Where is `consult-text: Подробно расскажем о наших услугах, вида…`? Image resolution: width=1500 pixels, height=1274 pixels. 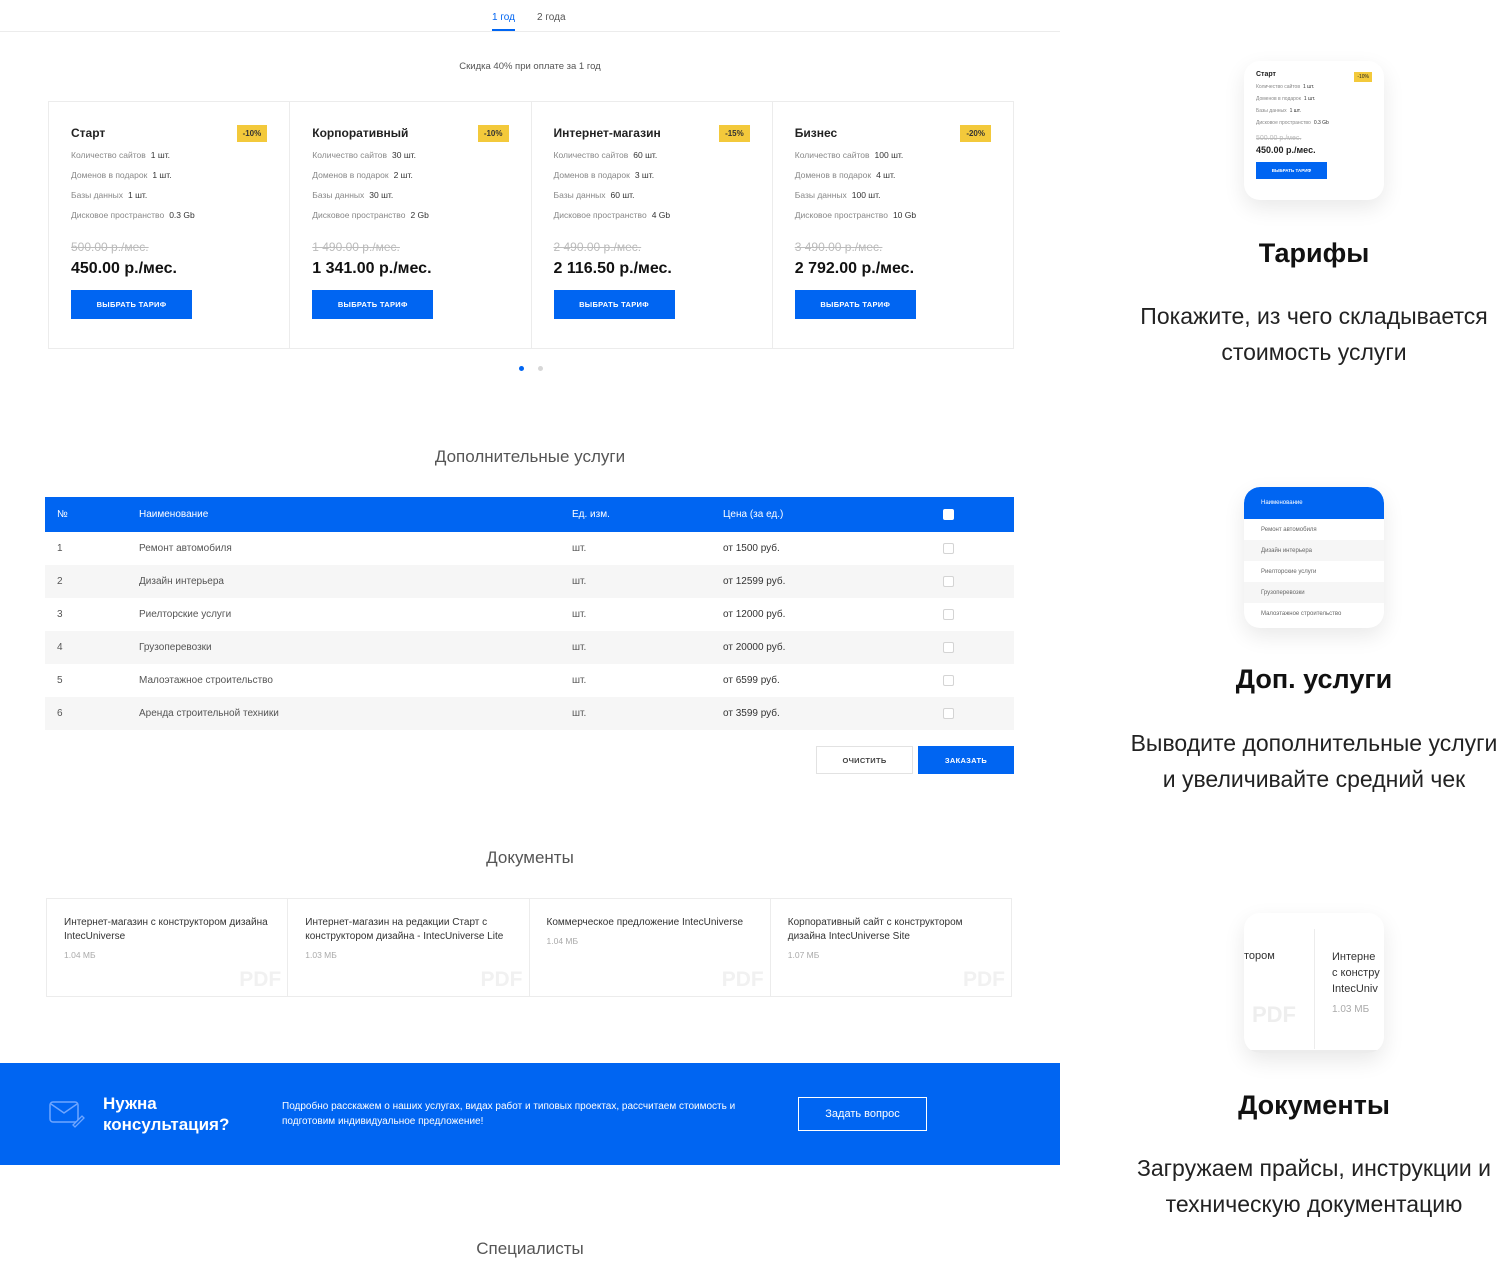 consult-text: Подробно расскажем о наших услугах, вида… is located at coordinates (509, 1114).